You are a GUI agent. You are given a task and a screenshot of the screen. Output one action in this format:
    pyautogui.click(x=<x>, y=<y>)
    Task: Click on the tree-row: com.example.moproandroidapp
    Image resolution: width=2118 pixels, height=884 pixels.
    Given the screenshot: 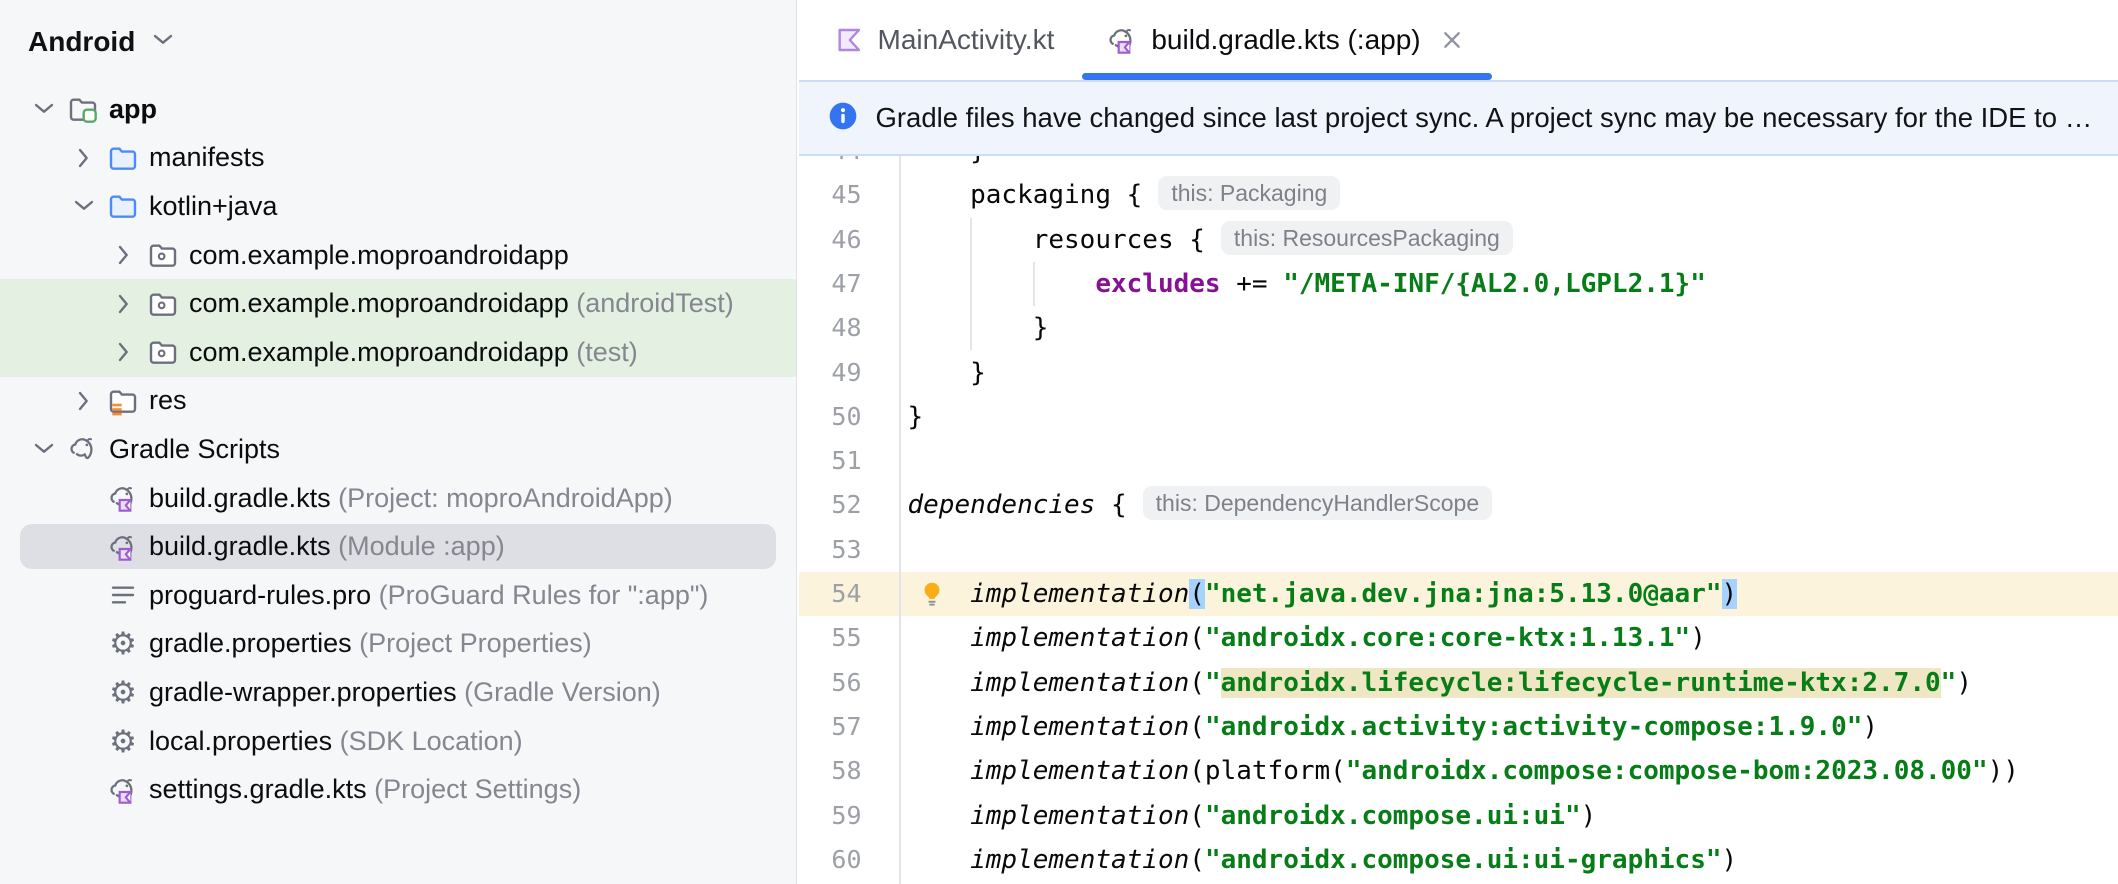 What is the action you would take?
    pyautogui.click(x=398, y=255)
    